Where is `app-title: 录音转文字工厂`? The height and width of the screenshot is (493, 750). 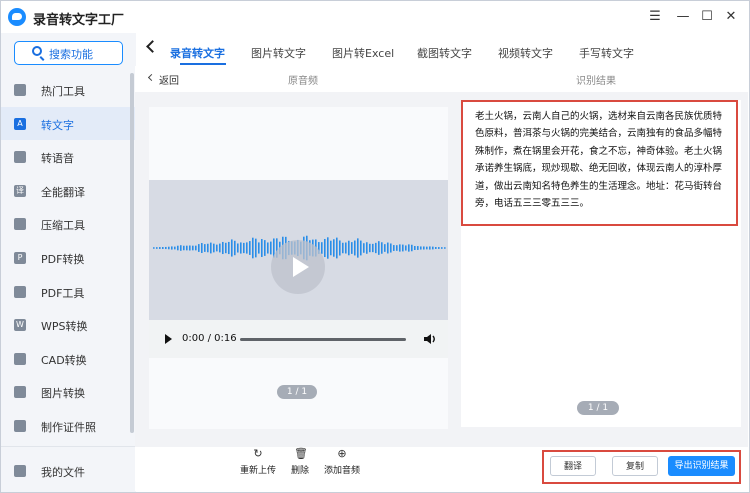 app-title: 录音转文字工厂 is located at coordinates (79, 20).